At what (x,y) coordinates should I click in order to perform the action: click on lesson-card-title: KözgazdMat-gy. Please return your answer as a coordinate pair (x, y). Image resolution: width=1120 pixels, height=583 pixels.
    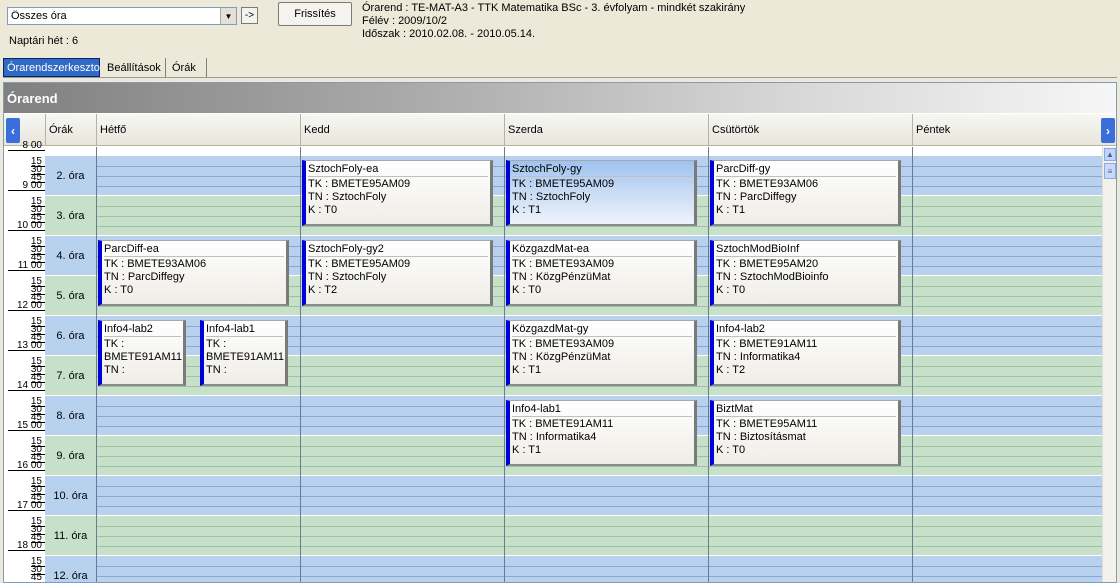
    Looking at the image, I should click on (602, 330).